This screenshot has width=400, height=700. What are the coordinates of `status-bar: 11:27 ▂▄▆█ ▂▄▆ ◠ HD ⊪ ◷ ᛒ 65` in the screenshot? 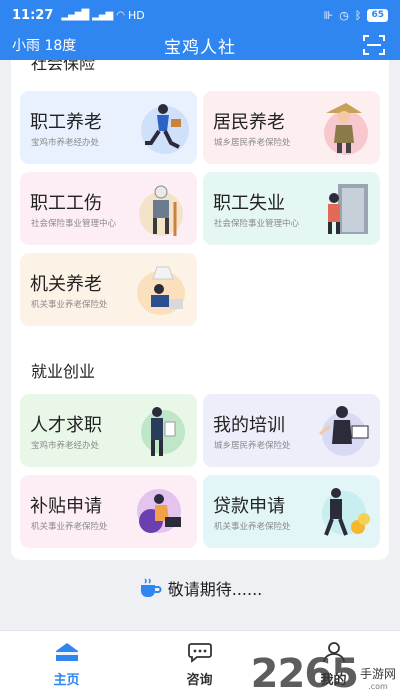 It's located at (200, 15).